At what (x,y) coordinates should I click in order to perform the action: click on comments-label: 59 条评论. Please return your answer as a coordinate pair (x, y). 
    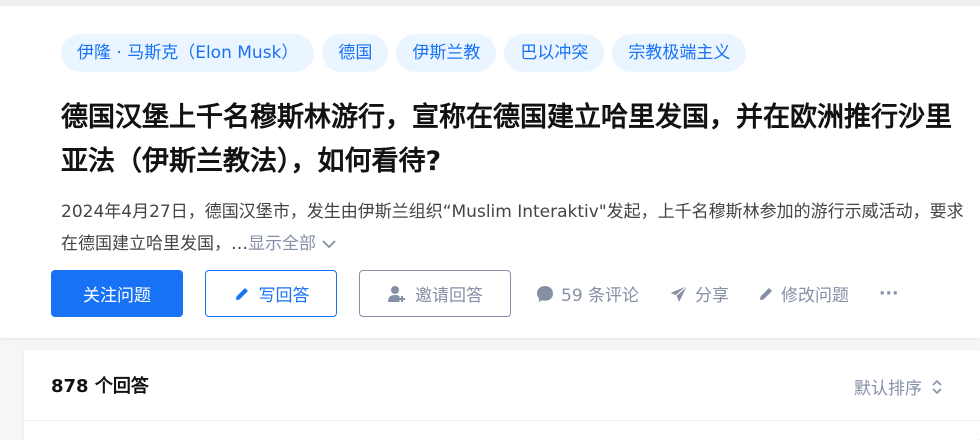
    Looking at the image, I should click on (600, 296).